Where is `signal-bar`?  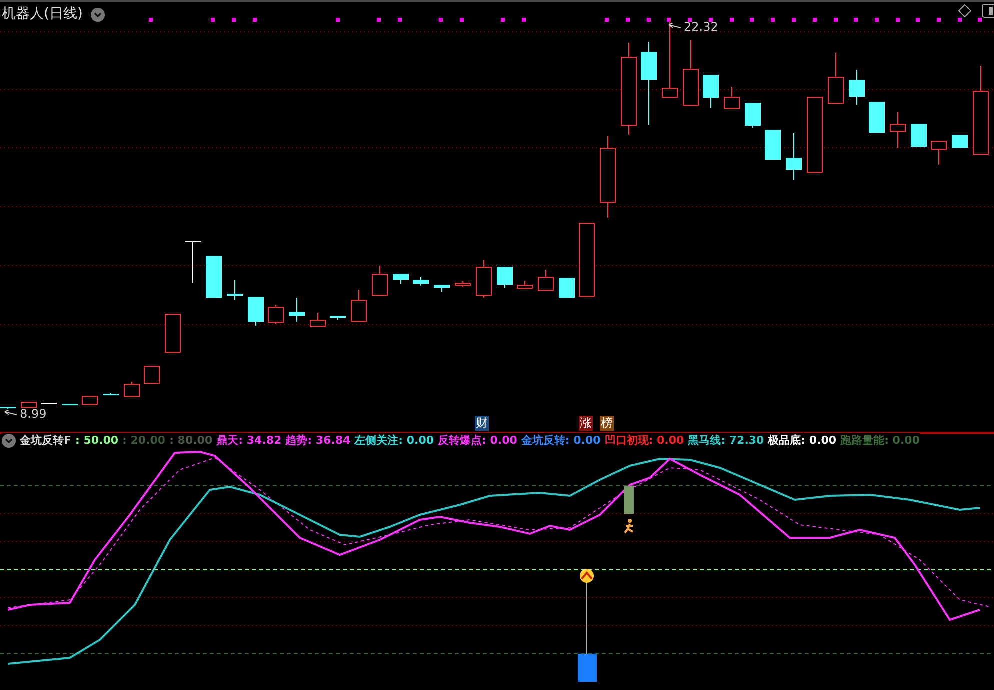 signal-bar is located at coordinates (629, 500).